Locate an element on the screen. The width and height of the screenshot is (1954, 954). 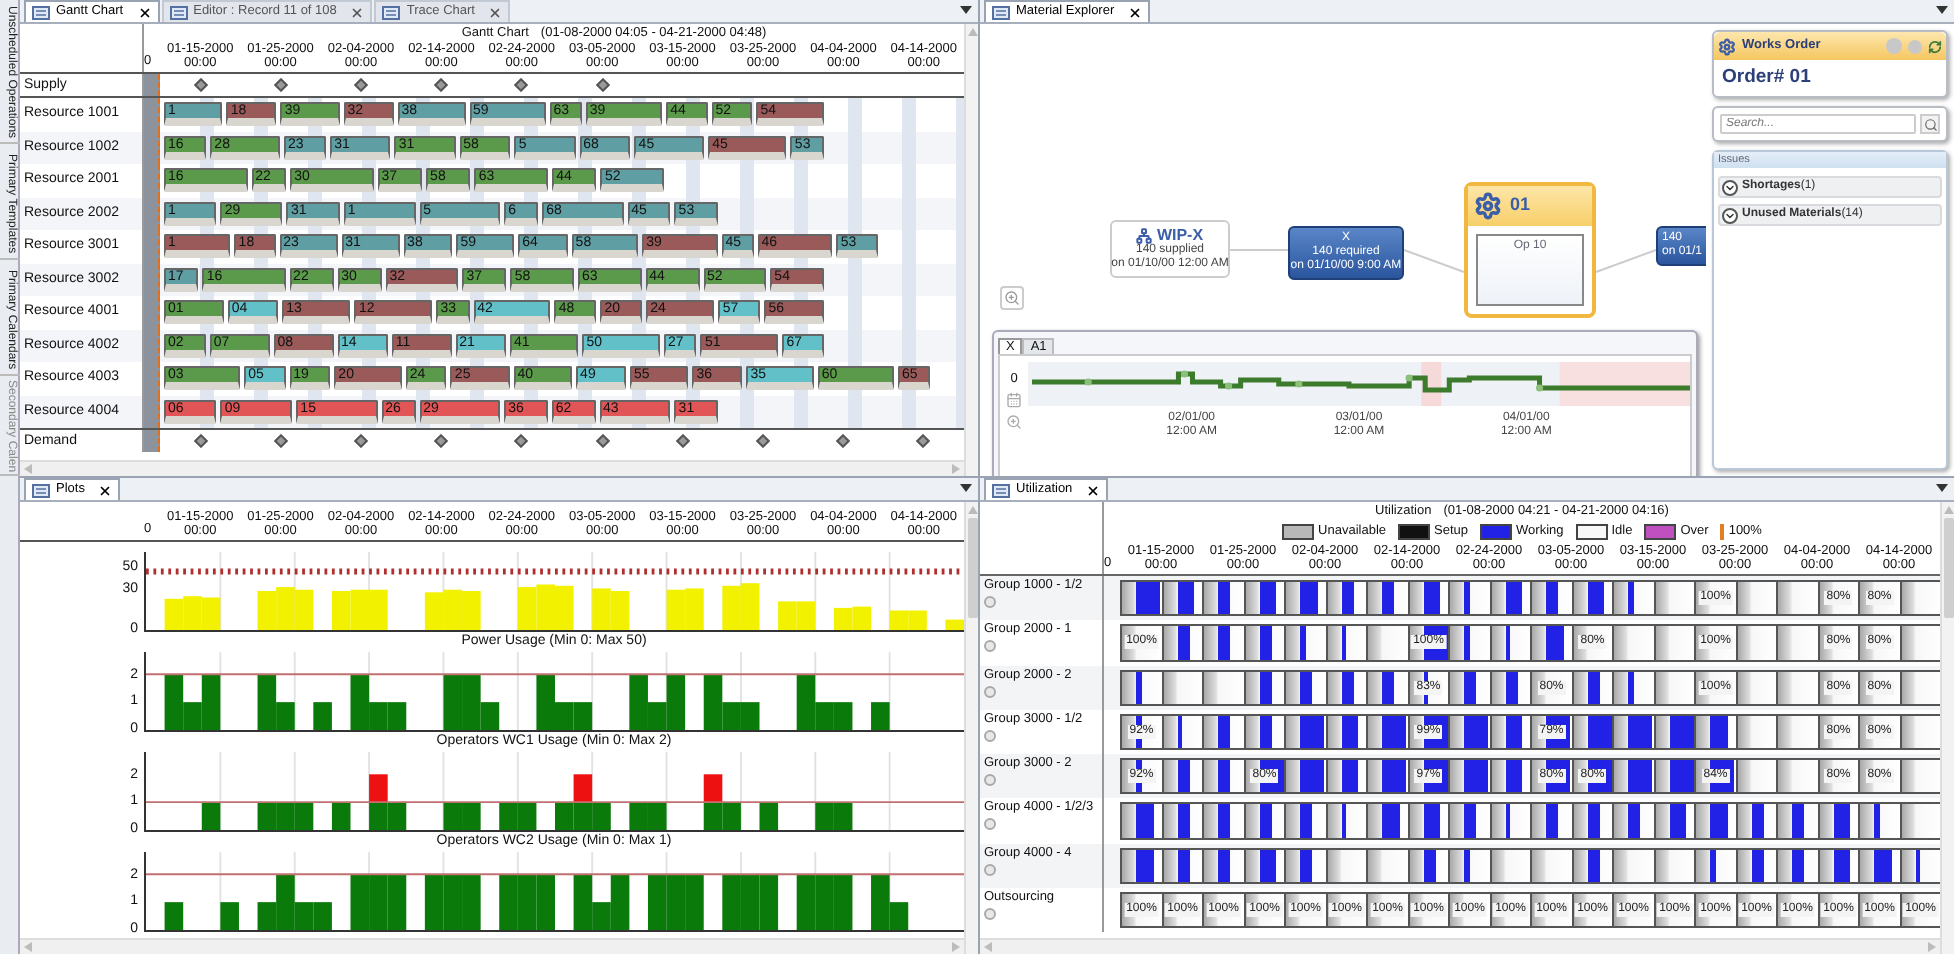
node-title: WIP-X is located at coordinates (1180, 235).